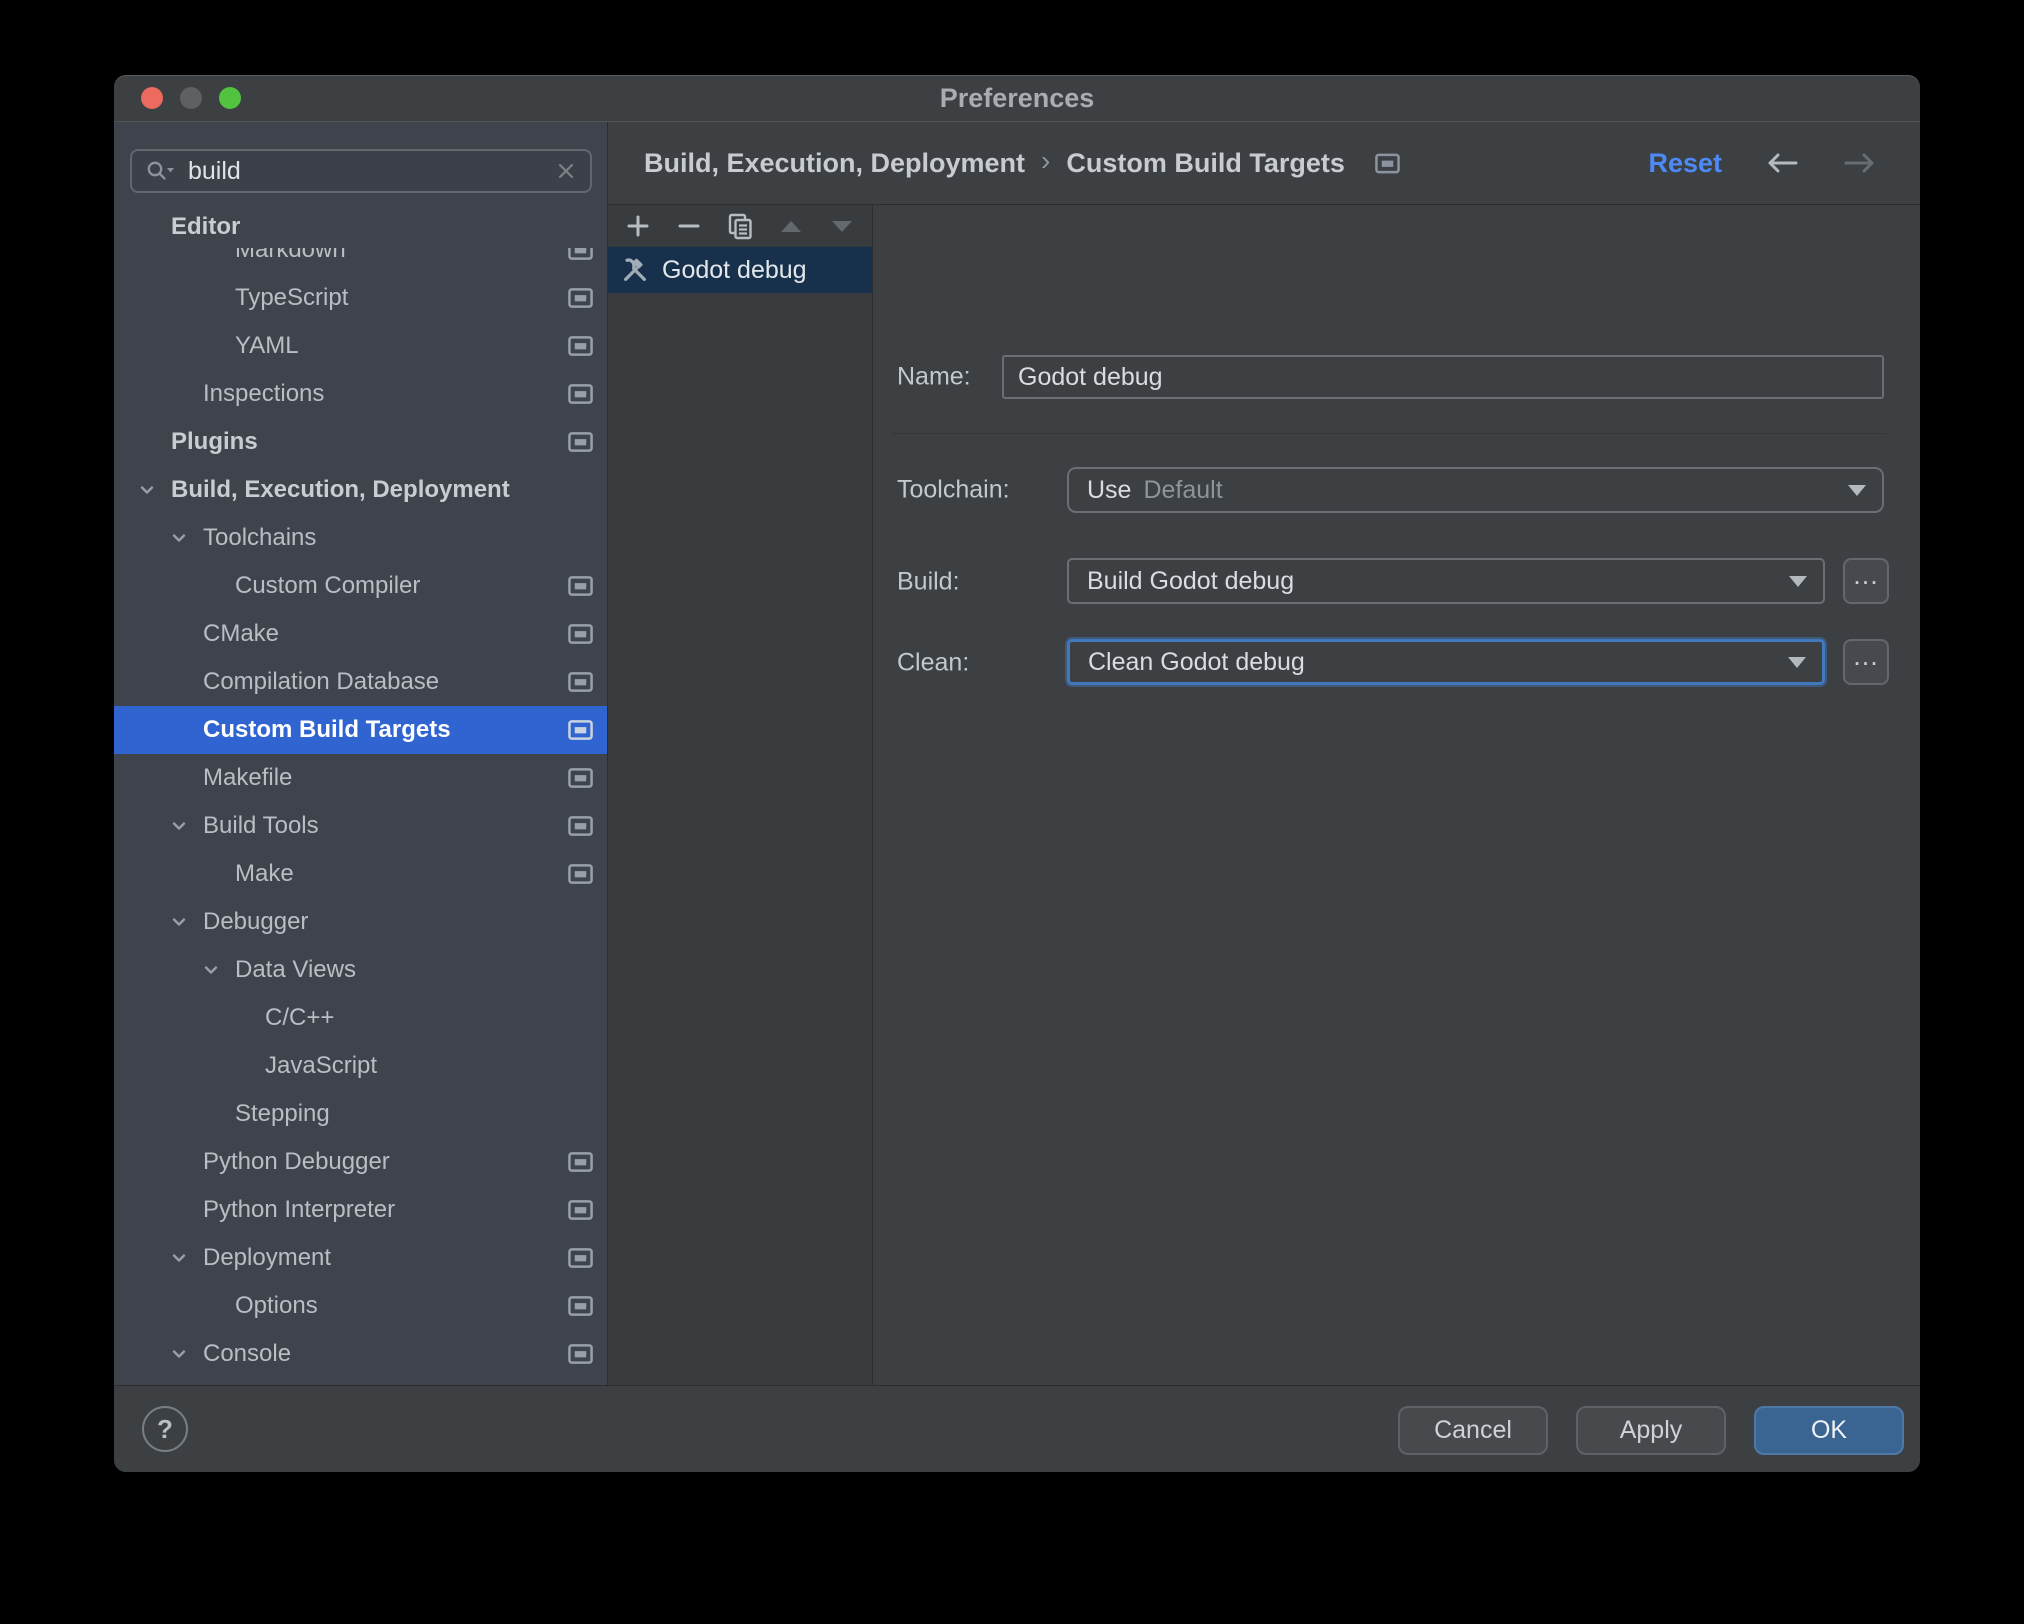 Image resolution: width=2024 pixels, height=1624 pixels. I want to click on tree-item-label: Stepping, so click(282, 1113).